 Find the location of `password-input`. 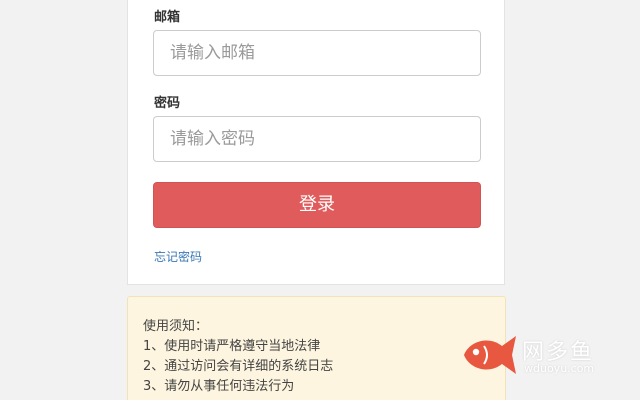

password-input is located at coordinates (317, 139).